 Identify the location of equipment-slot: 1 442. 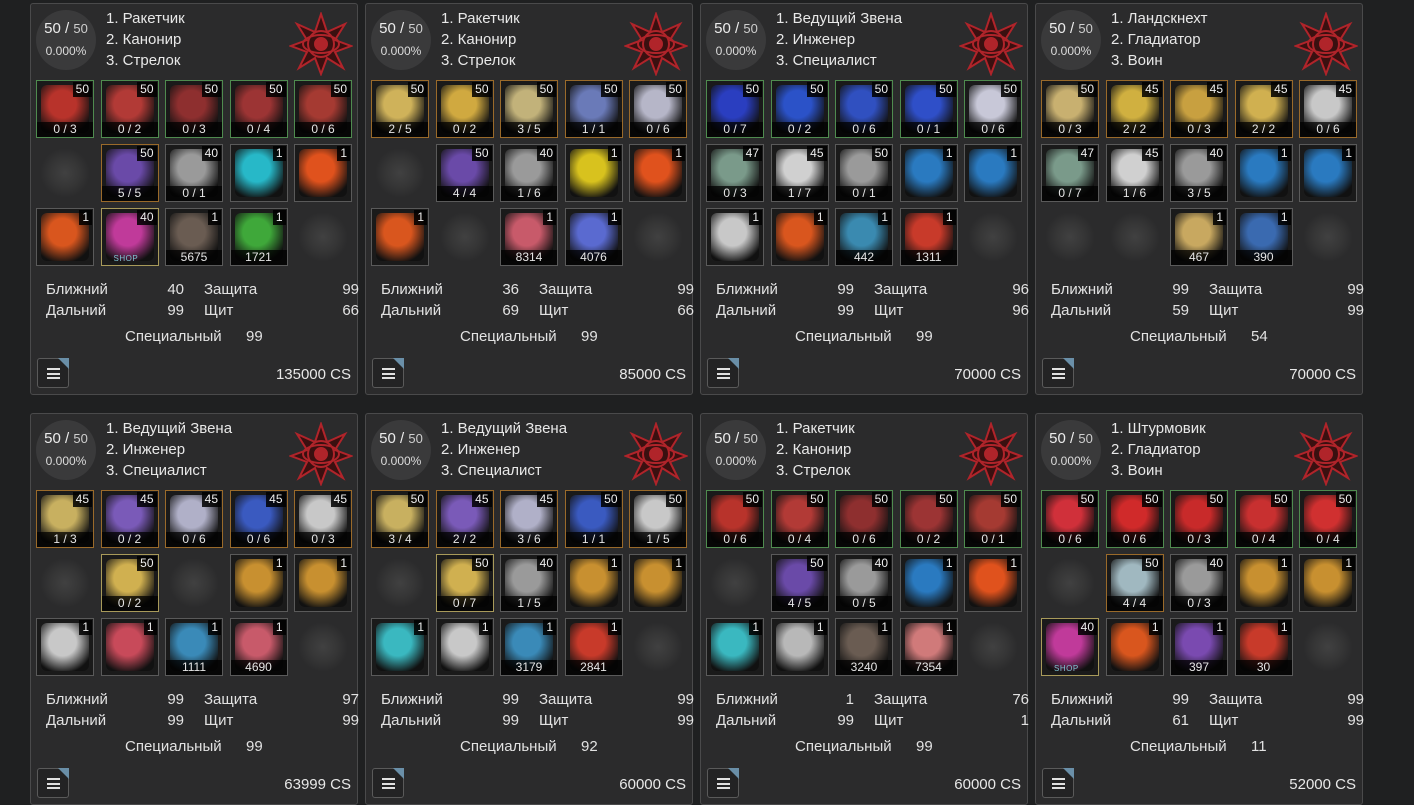
(864, 237).